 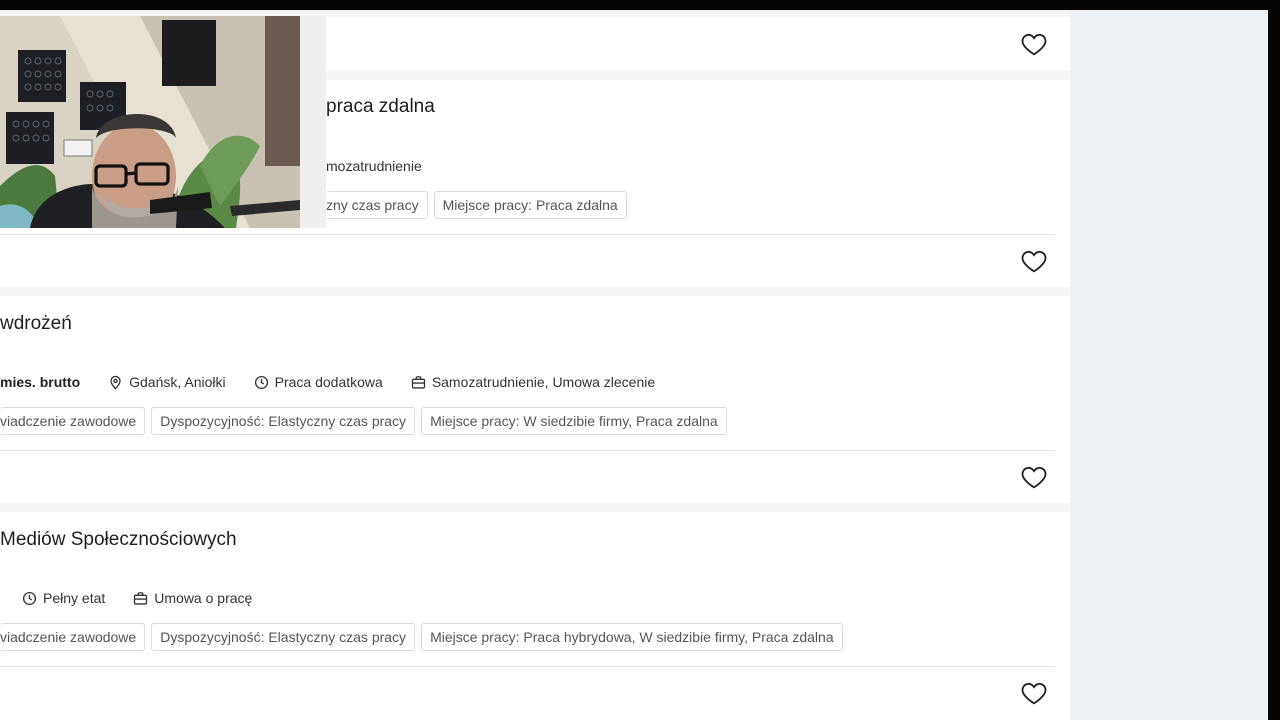 What do you see at coordinates (115, 382) in the screenshot?
I see `location-pin-icon` at bounding box center [115, 382].